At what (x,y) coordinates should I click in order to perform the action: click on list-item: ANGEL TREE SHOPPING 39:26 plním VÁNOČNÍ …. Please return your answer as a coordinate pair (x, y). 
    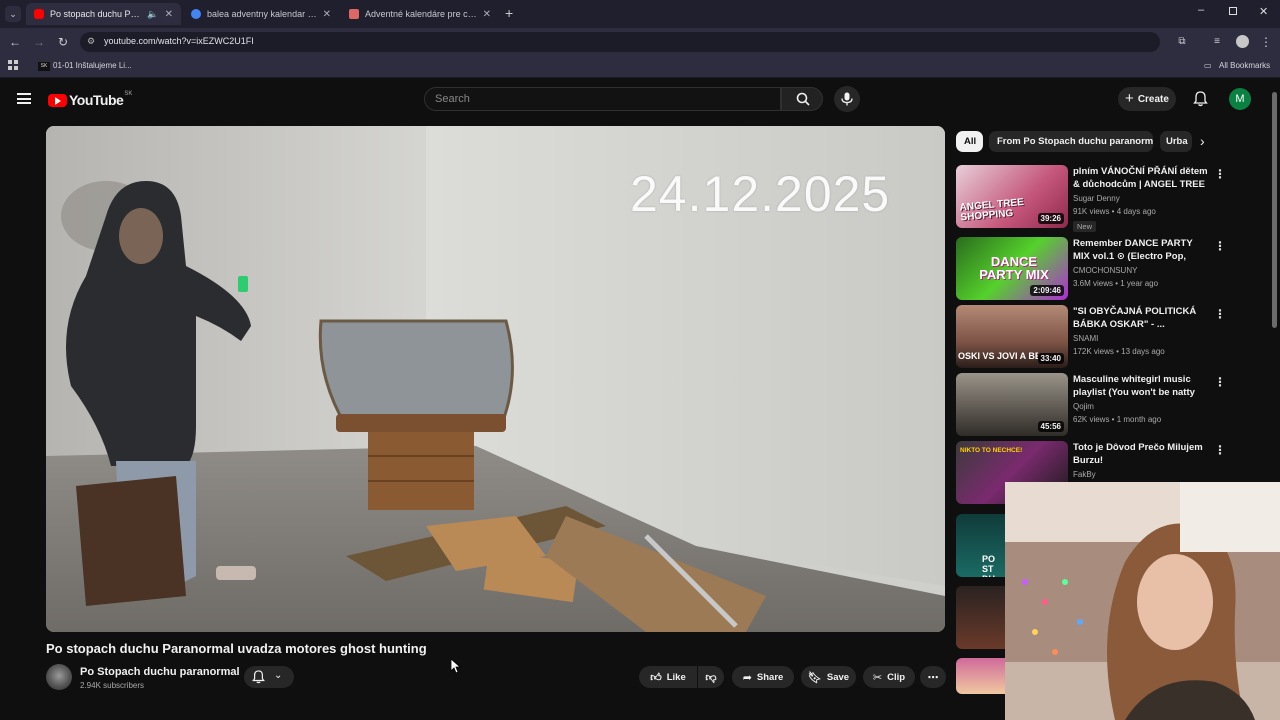
    Looking at the image, I should click on (1096, 198).